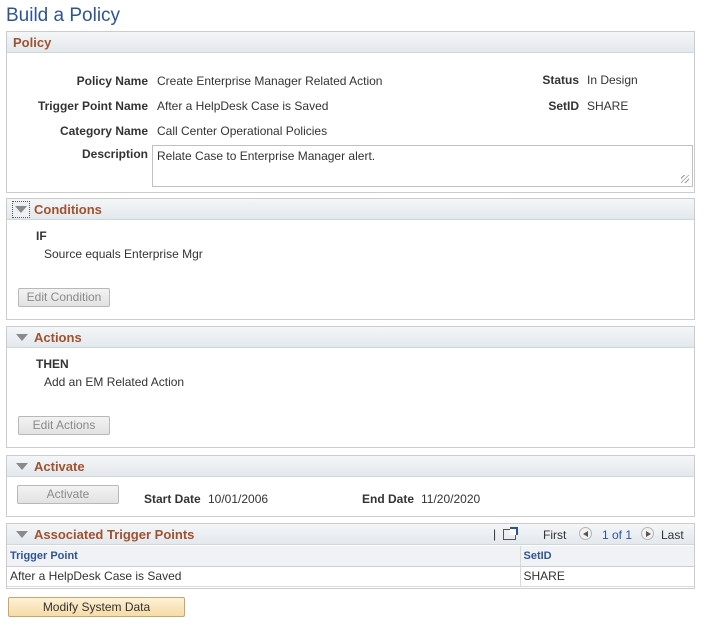 The height and width of the screenshot is (627, 705). What do you see at coordinates (510, 533) in the screenshot?
I see `zoom-icon` at bounding box center [510, 533].